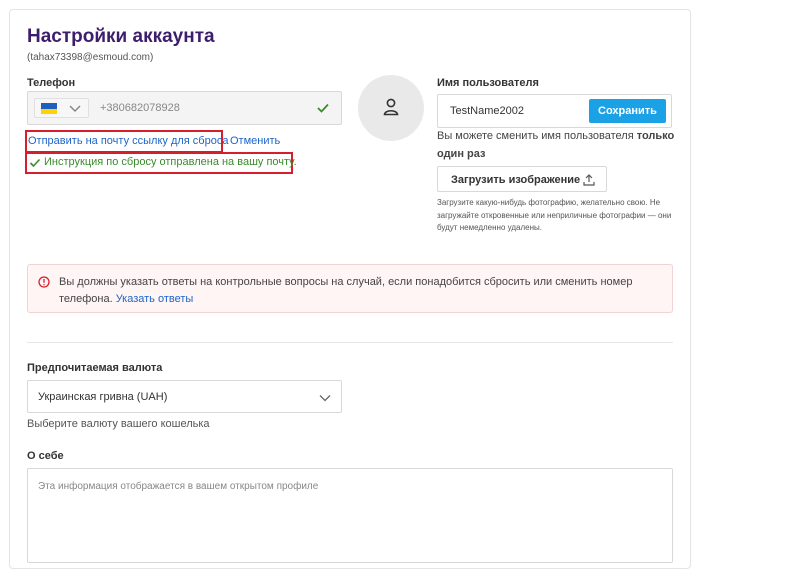 The image size is (800, 569). Describe the element at coordinates (44, 282) in the screenshot. I see `info-circle-icon` at that location.